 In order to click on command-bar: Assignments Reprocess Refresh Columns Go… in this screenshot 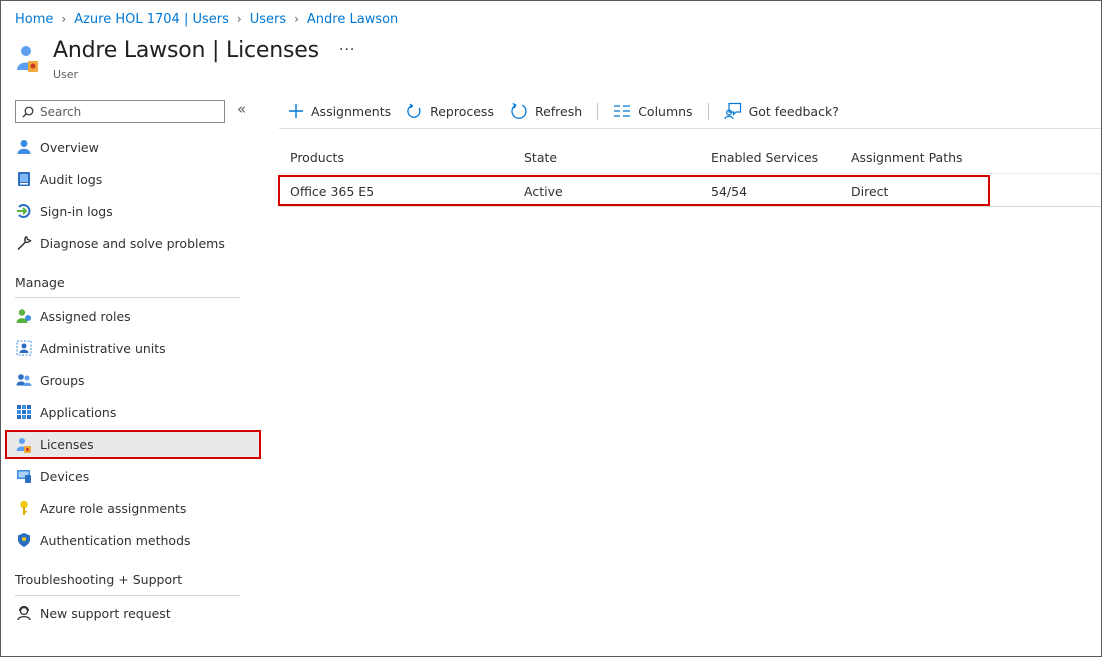, I will do `click(563, 111)`.